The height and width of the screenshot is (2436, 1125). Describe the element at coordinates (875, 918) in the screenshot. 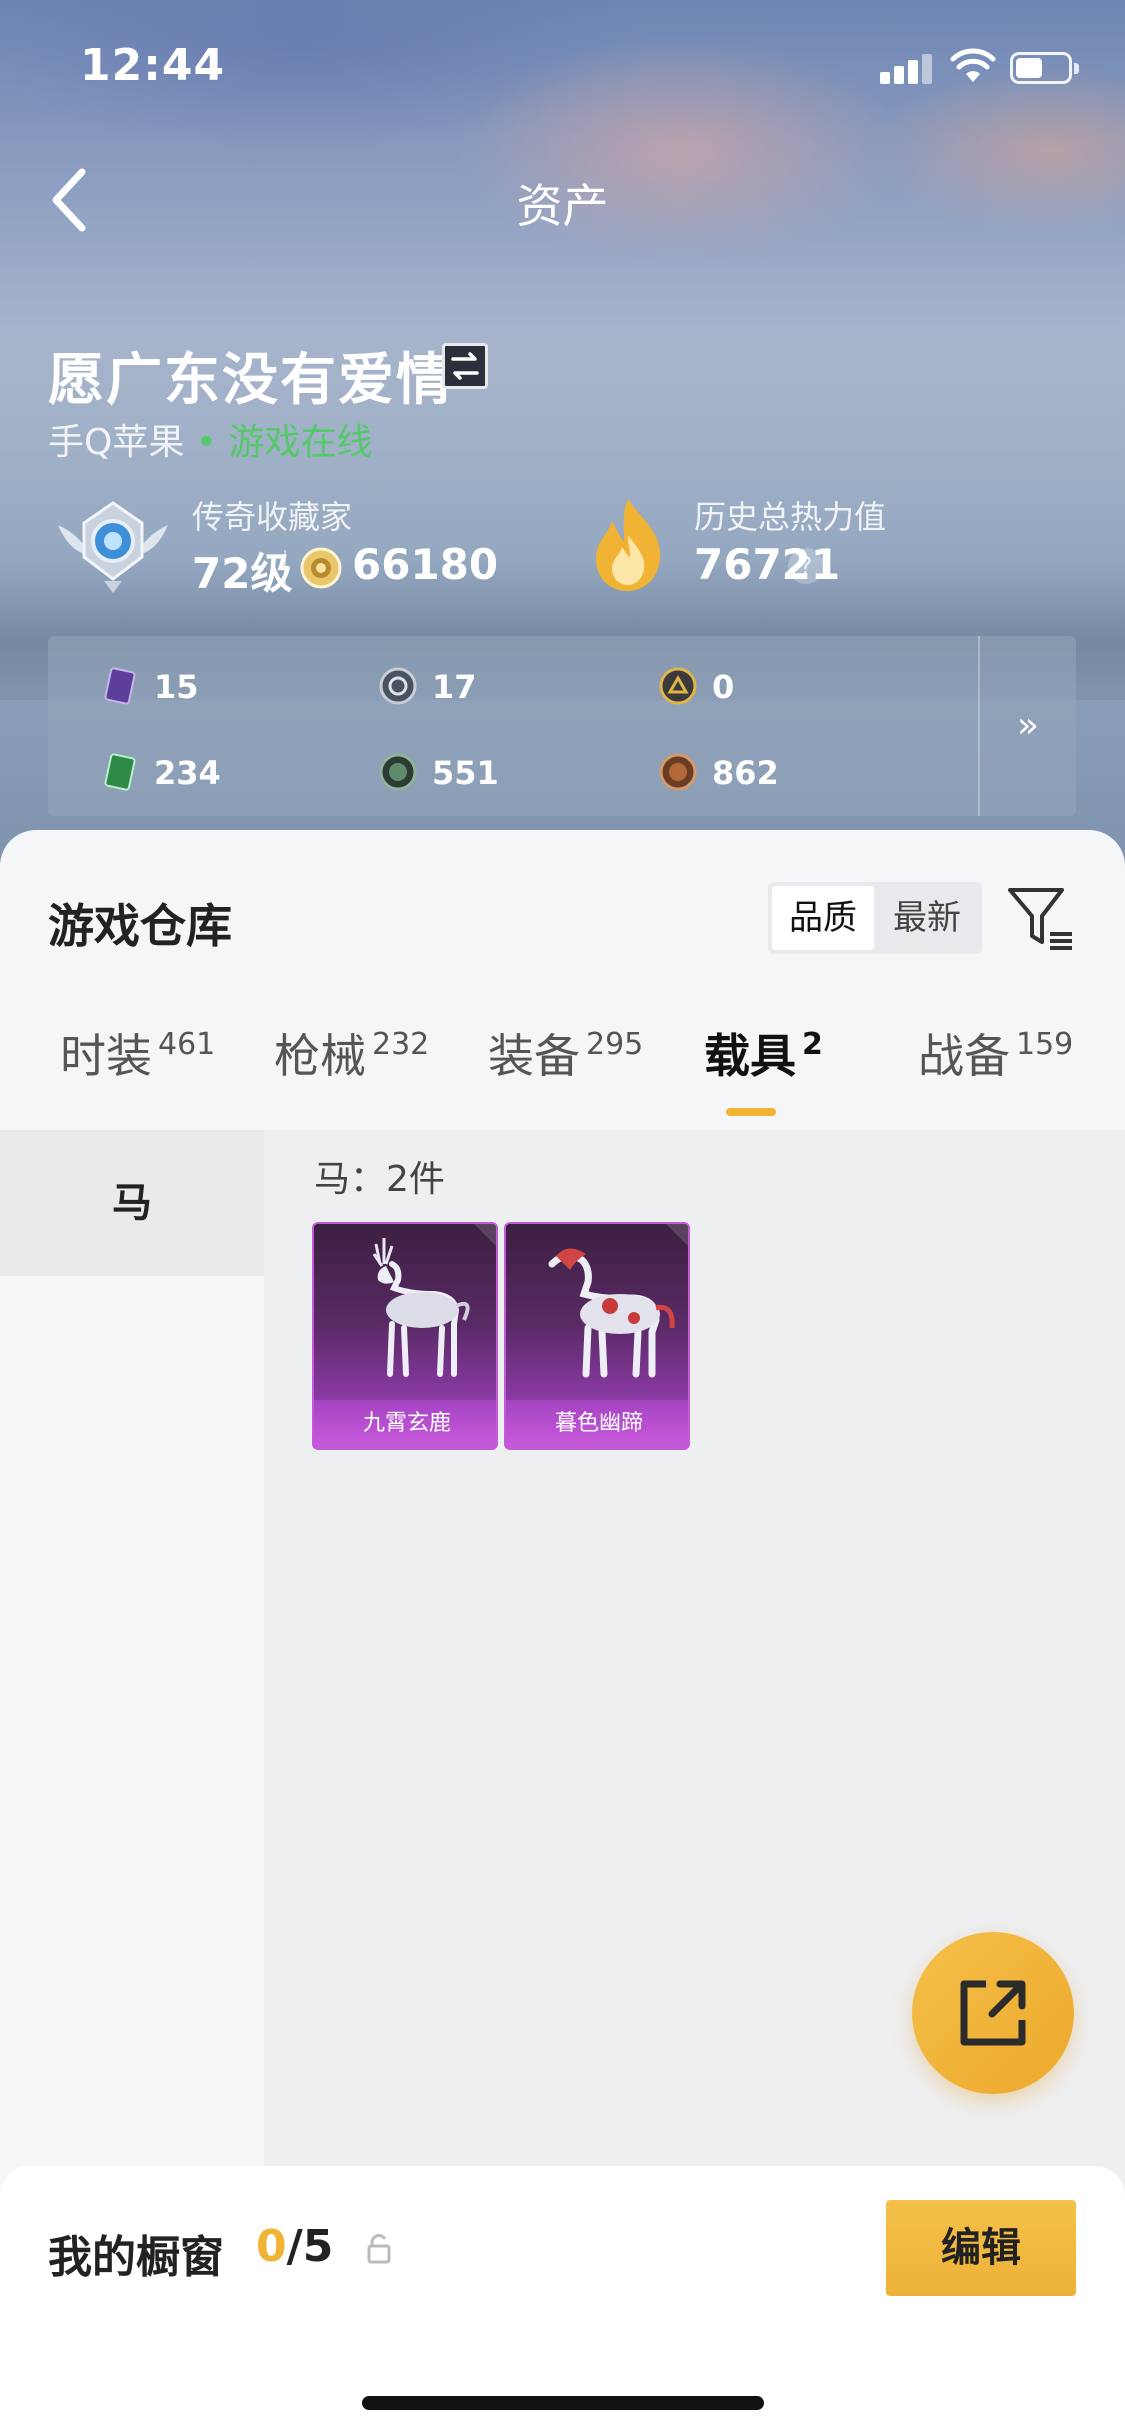

I see `sort-toggle: 品质 最新` at that location.